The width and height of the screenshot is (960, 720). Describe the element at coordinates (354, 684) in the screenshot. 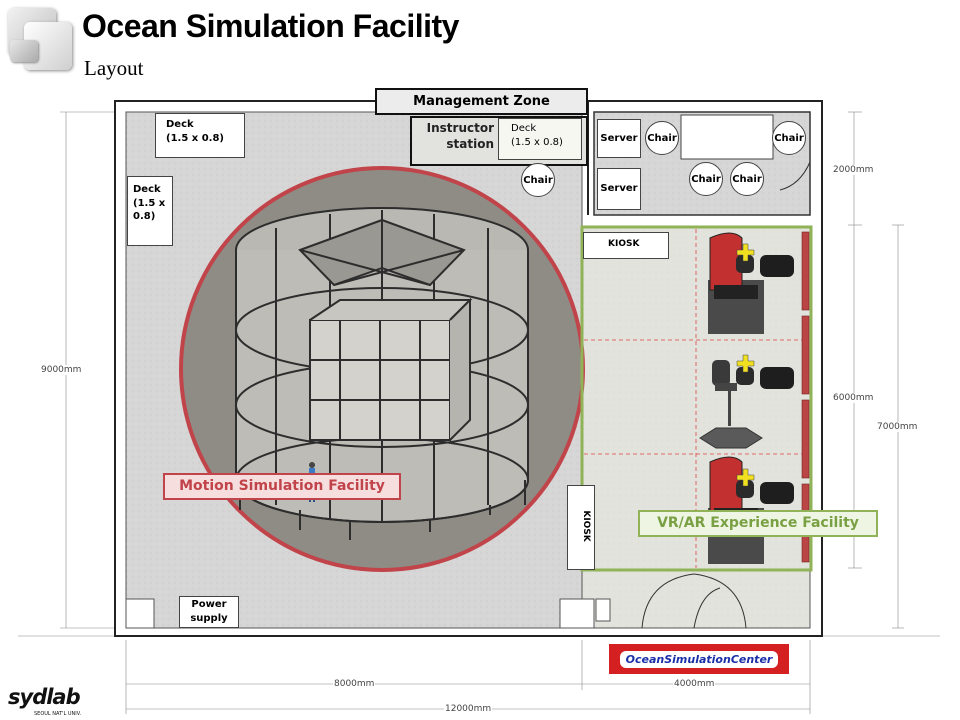

I see `dim-8000: 8000mm` at that location.